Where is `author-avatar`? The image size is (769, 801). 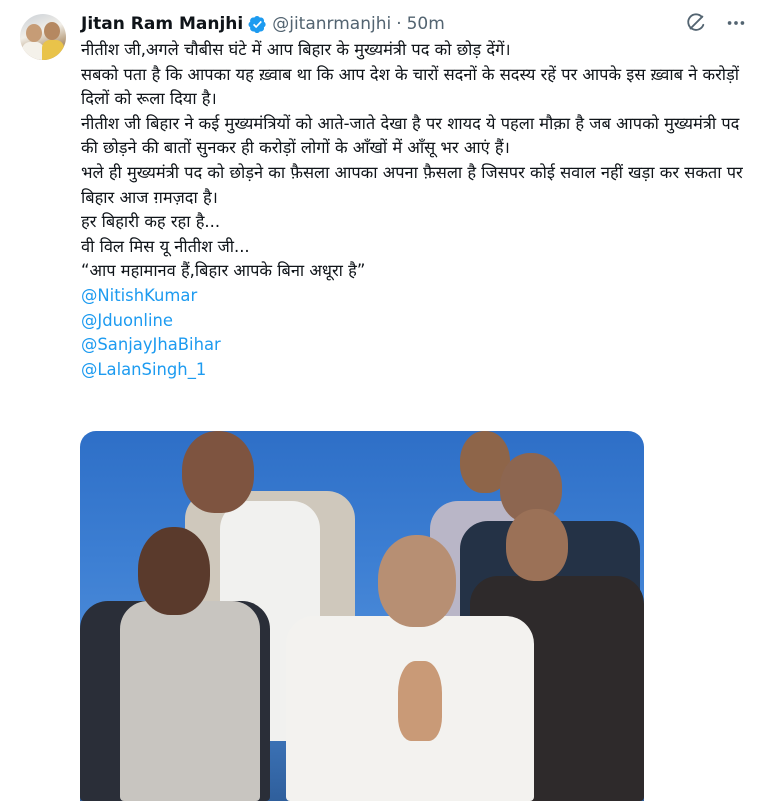 author-avatar is located at coordinates (43, 37).